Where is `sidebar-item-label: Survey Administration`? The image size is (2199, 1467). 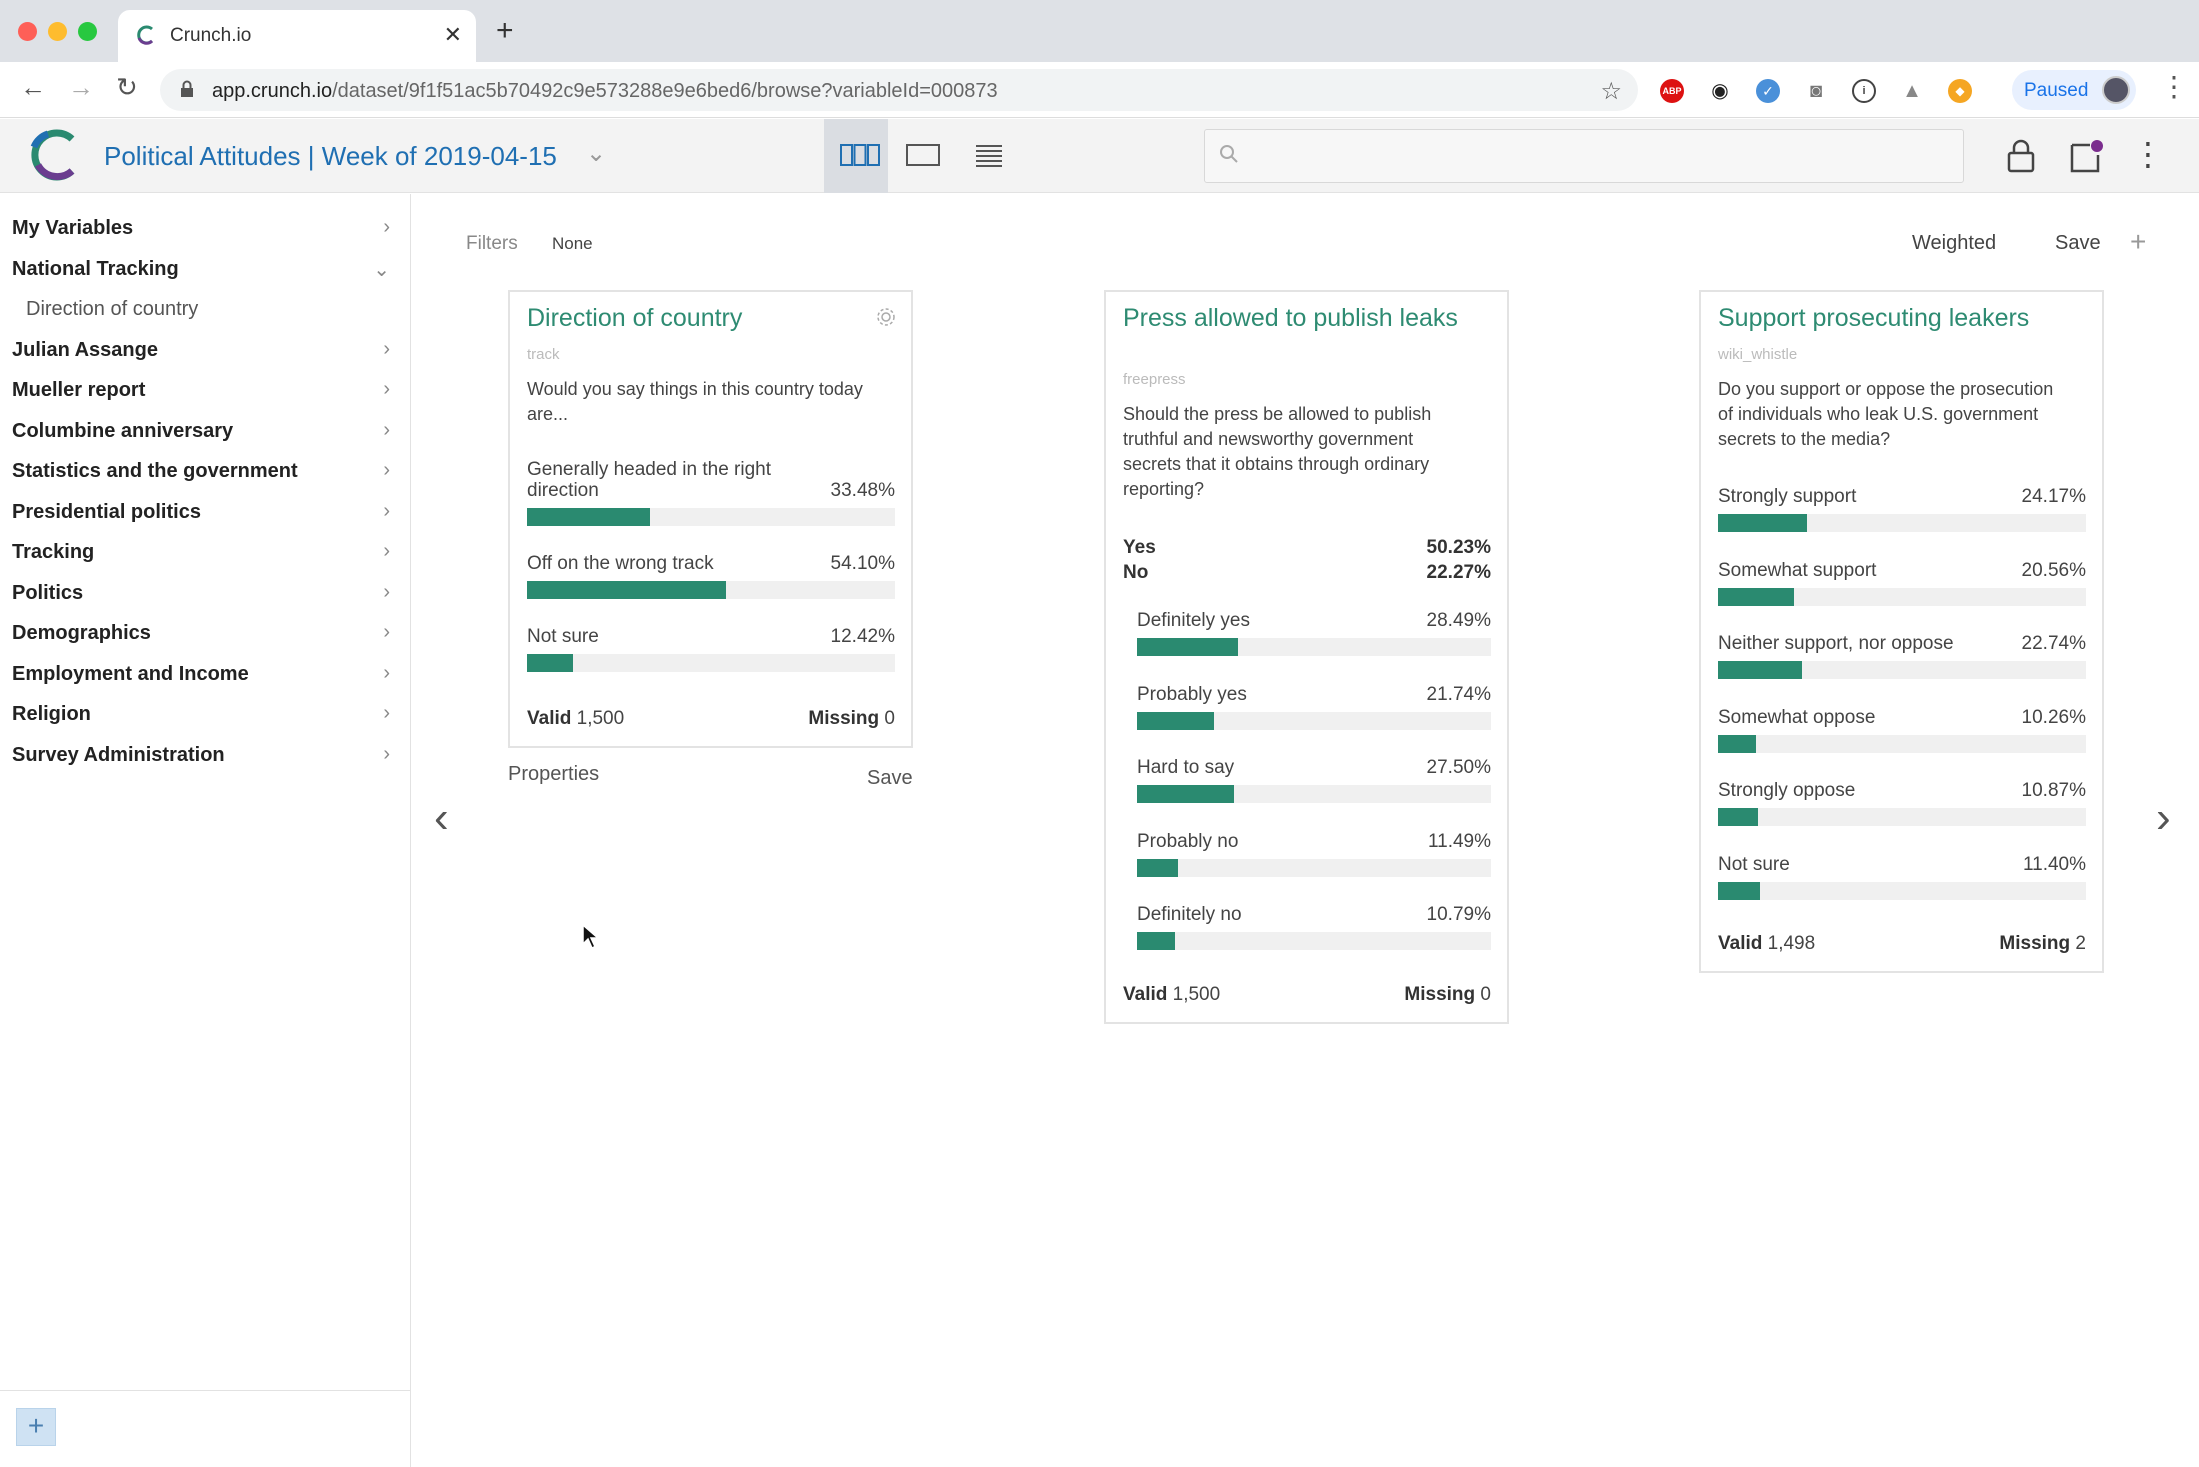 sidebar-item-label: Survey Administration is located at coordinates (118, 754).